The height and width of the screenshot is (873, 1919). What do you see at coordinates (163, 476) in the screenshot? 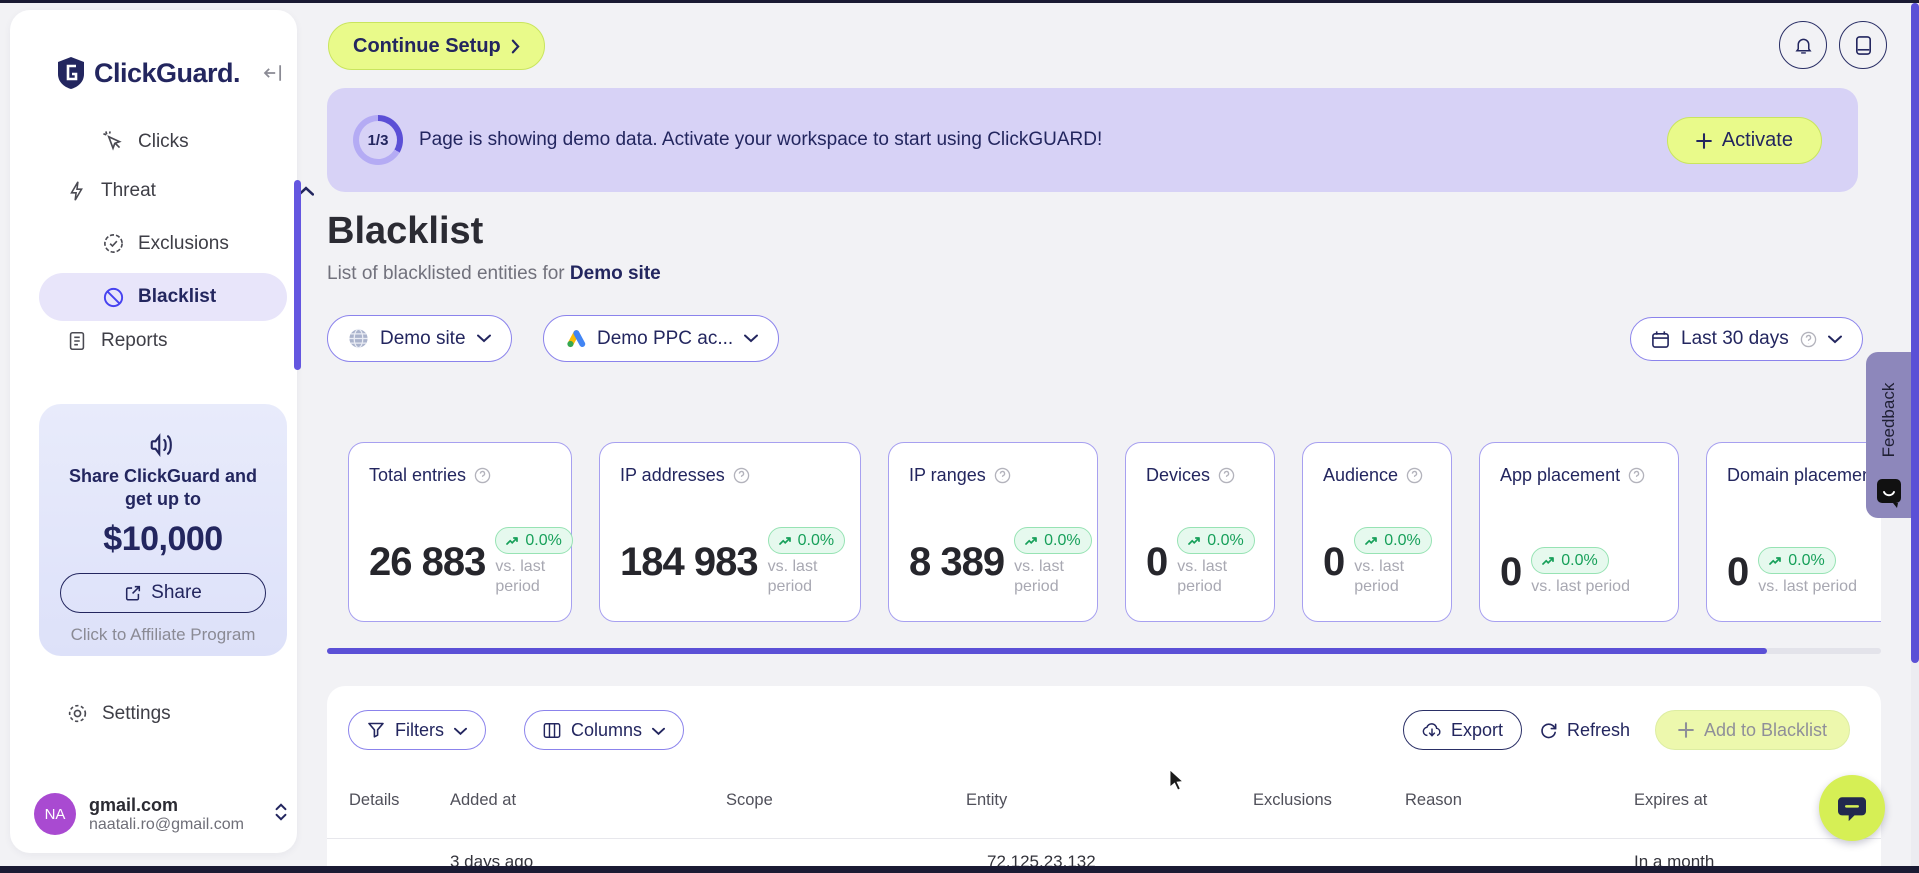
I see `promo-text-line1: Share ClickGuard and` at bounding box center [163, 476].